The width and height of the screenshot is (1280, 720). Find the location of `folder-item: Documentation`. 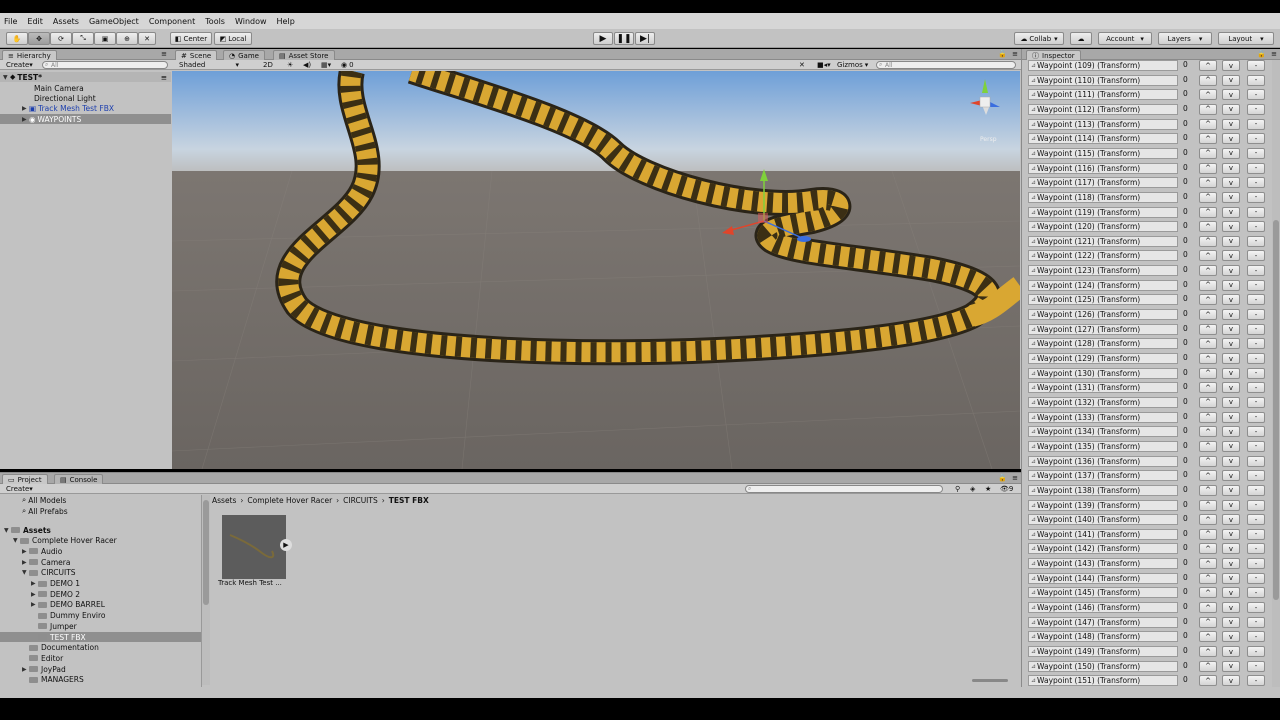

folder-item: Documentation is located at coordinates (100, 648).